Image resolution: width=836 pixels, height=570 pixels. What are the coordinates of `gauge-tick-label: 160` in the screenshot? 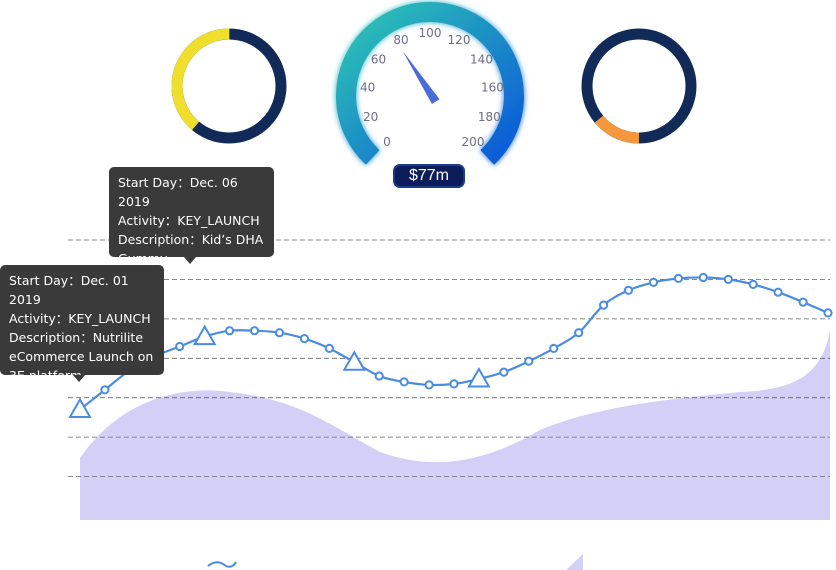 It's located at (492, 87).